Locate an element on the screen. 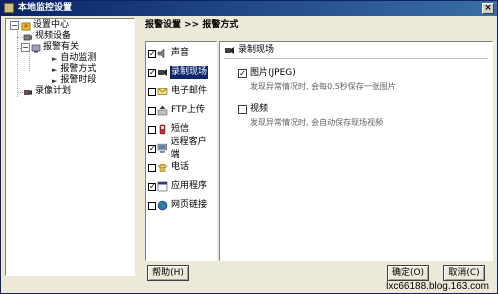 The width and height of the screenshot is (498, 294). phone-checkbox is located at coordinates (152, 167).